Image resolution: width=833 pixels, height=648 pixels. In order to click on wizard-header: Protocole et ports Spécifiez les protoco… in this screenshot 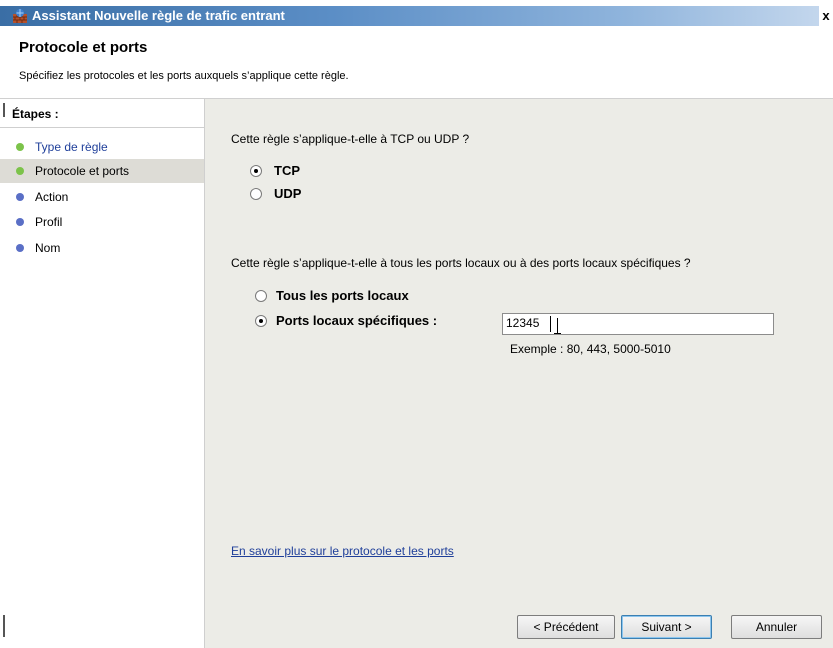, I will do `click(416, 62)`.